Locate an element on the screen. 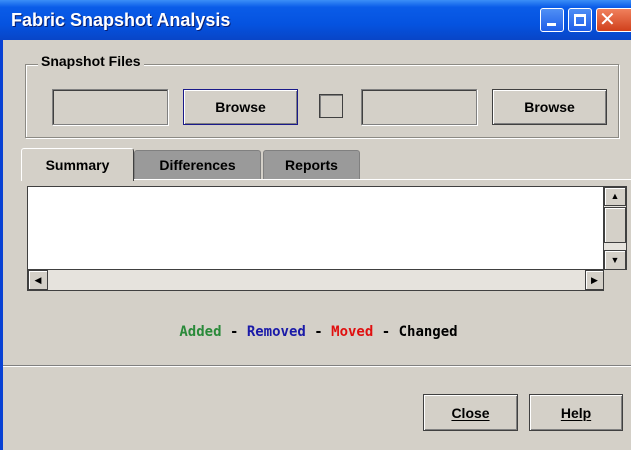 This screenshot has width=631, height=450. close-button-label: Close is located at coordinates (470, 412).